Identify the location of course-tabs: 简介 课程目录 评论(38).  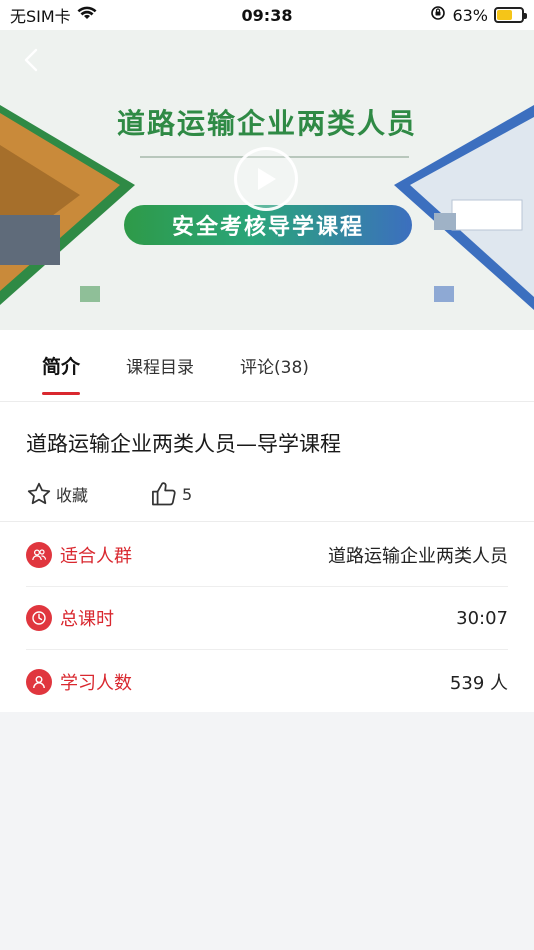
(267, 366).